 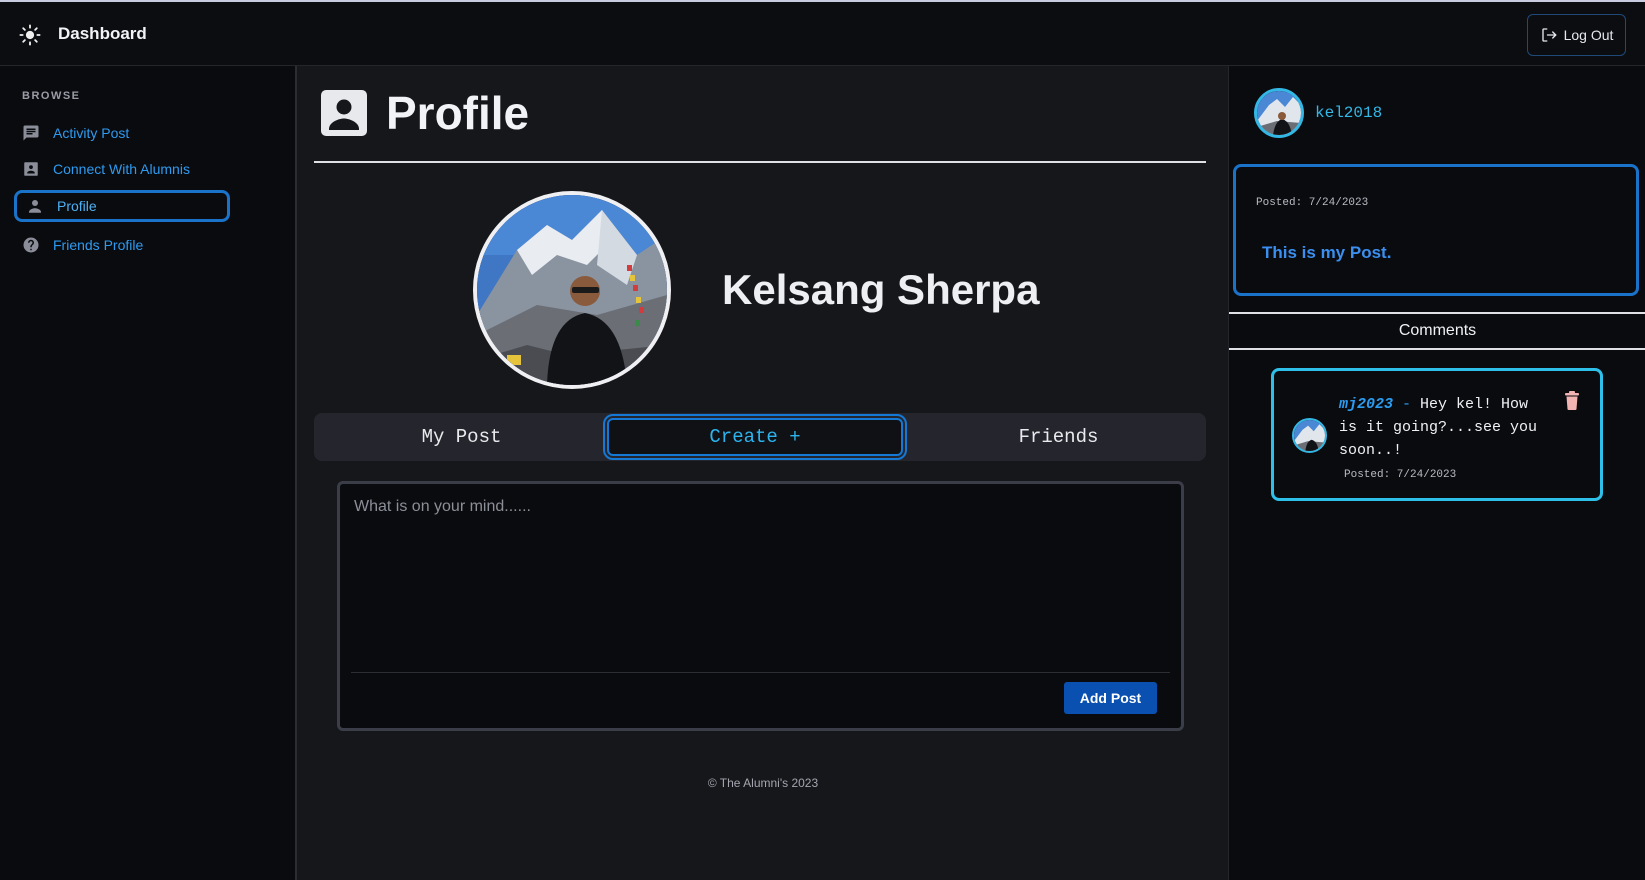 What do you see at coordinates (1327, 252) in the screenshot?
I see `post-text: This is my Post.` at bounding box center [1327, 252].